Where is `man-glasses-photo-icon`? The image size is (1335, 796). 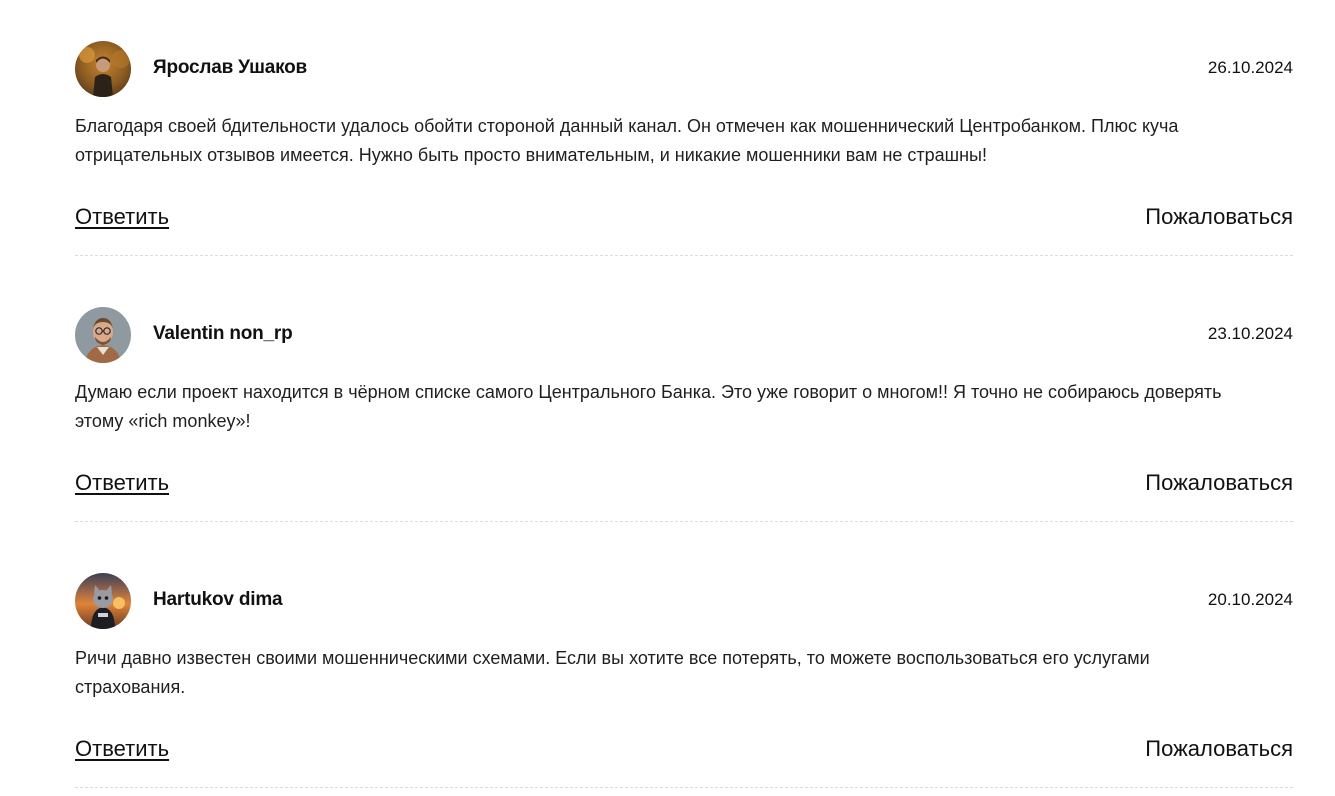 man-glasses-photo-icon is located at coordinates (103, 335).